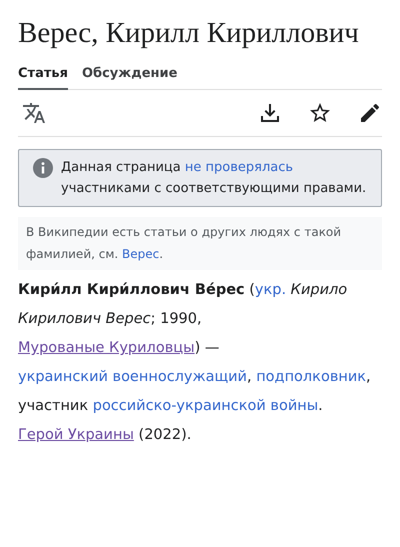 Image resolution: width=400 pixels, height=547 pixels. What do you see at coordinates (205, 406) in the screenshot?
I see `link: российско-украинской войны` at bounding box center [205, 406].